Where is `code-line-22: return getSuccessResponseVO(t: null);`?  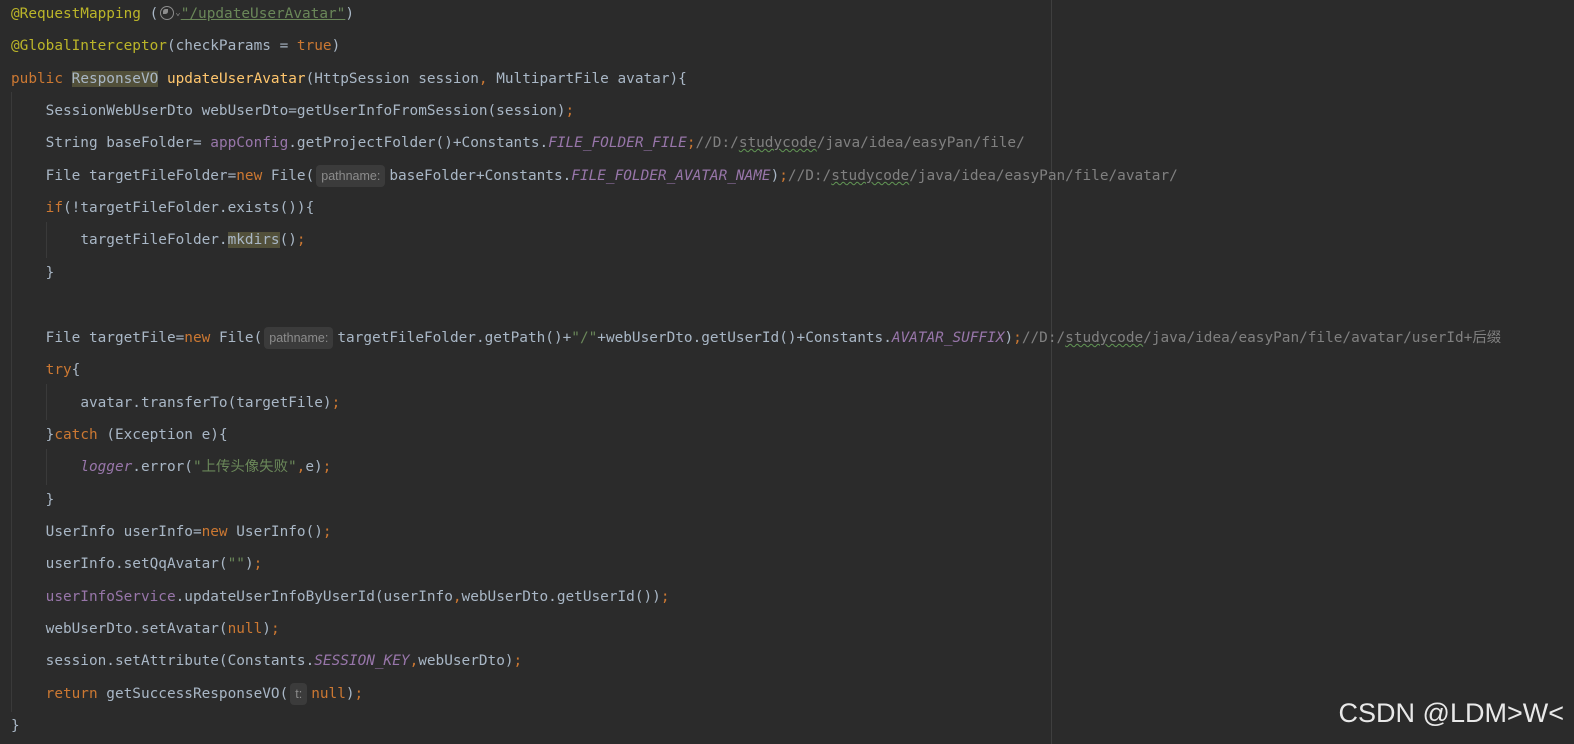 code-line-22: return getSuccessResponseVO(t: null); is located at coordinates (187, 694).